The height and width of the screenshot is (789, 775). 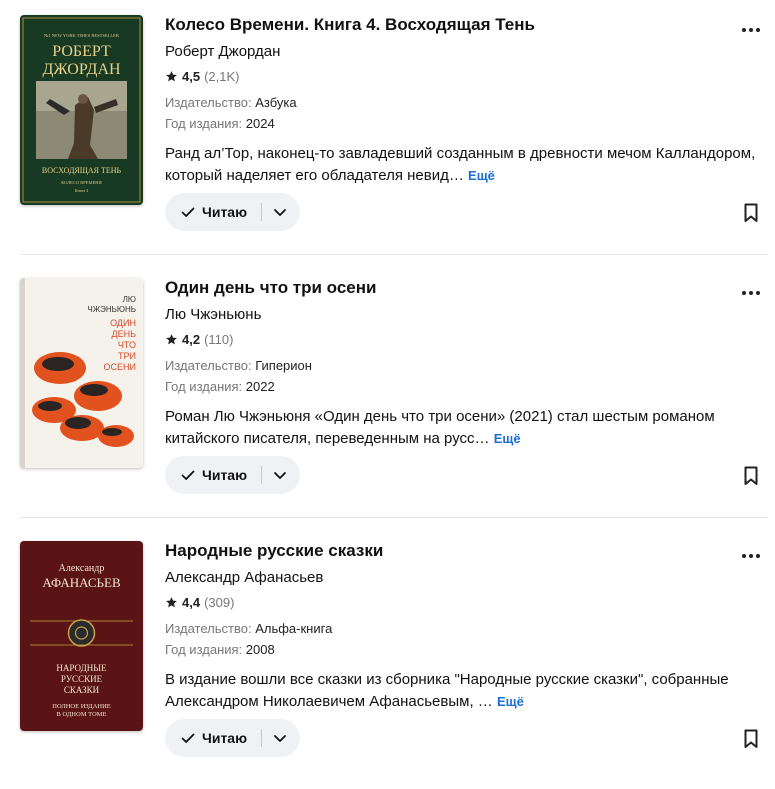 What do you see at coordinates (274, 551) in the screenshot?
I see `book-title: Народные русские сказки` at bounding box center [274, 551].